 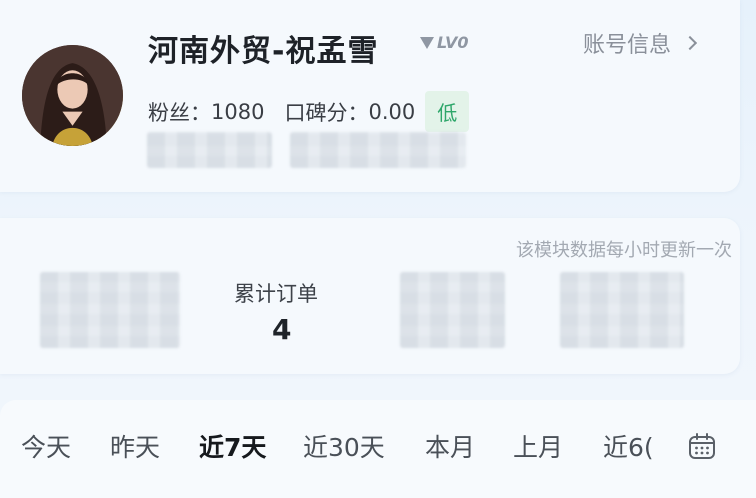 I want to click on cumulative-orders-label: 累计订单, so click(x=276, y=294).